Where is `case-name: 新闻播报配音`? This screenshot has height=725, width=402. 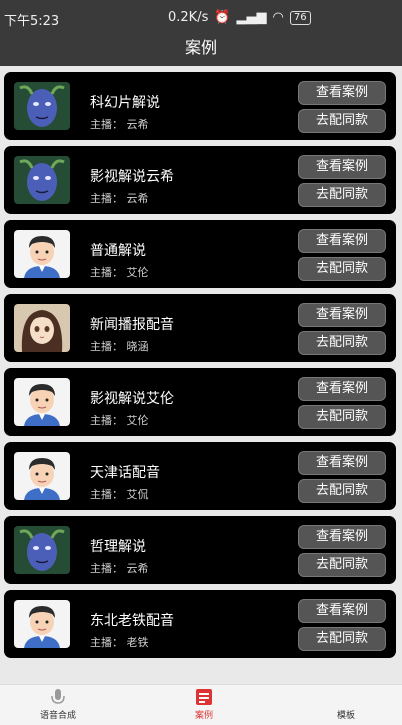 case-name: 新闻播报配音 is located at coordinates (132, 325).